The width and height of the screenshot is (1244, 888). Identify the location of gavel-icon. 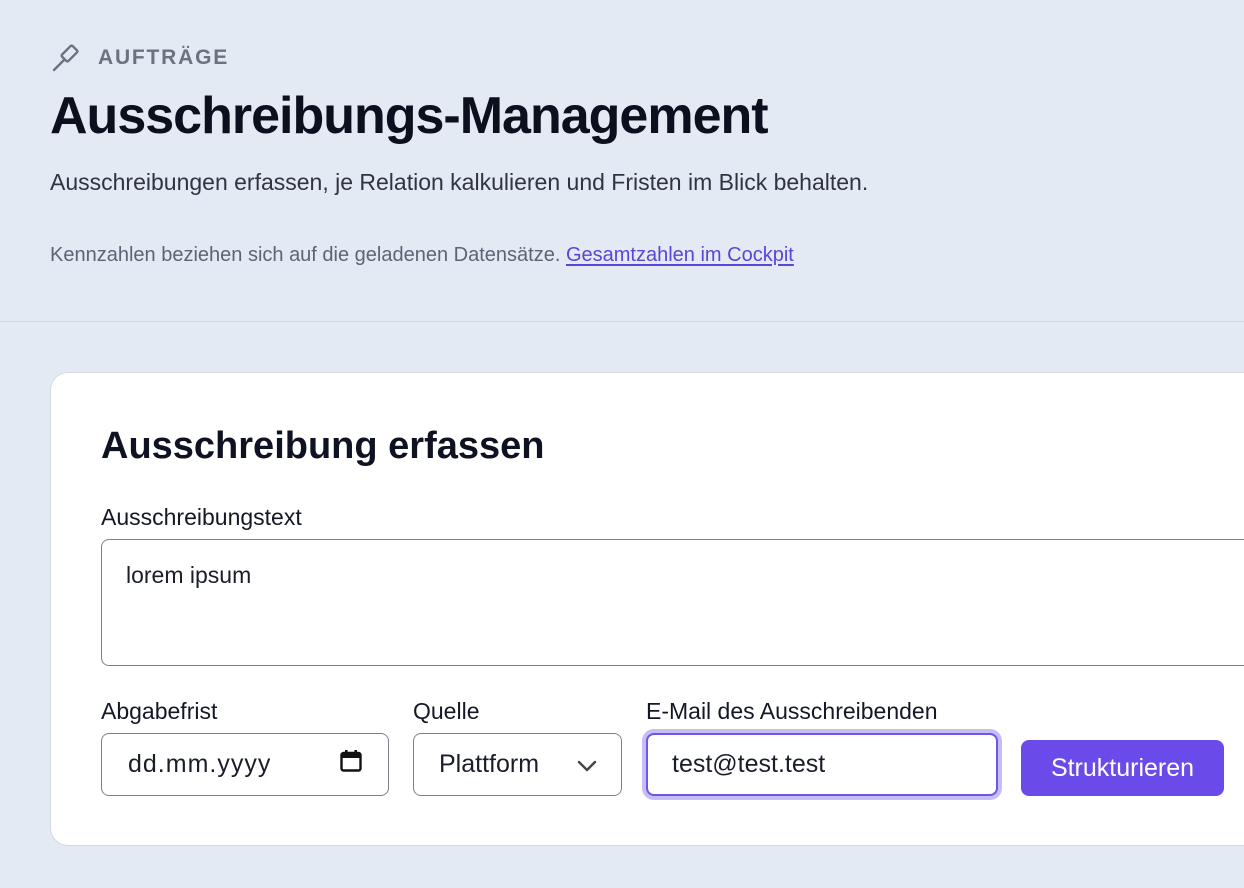
(66, 58).